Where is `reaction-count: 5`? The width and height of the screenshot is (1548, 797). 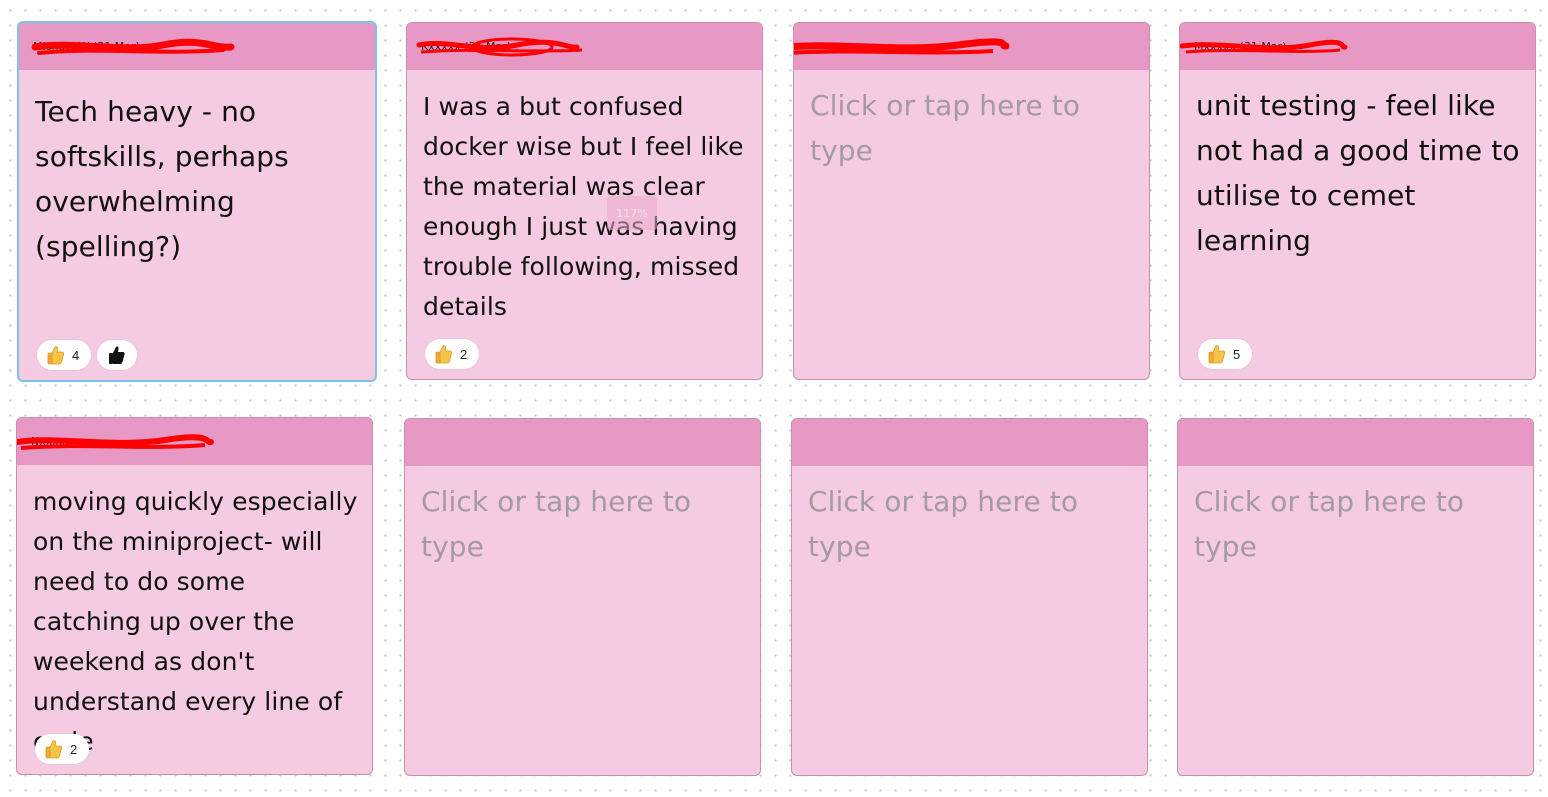
reaction-count: 5 is located at coordinates (1237, 354).